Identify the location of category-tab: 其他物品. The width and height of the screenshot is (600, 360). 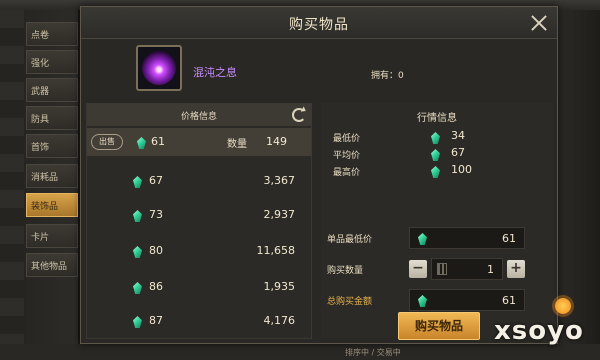
(52, 265).